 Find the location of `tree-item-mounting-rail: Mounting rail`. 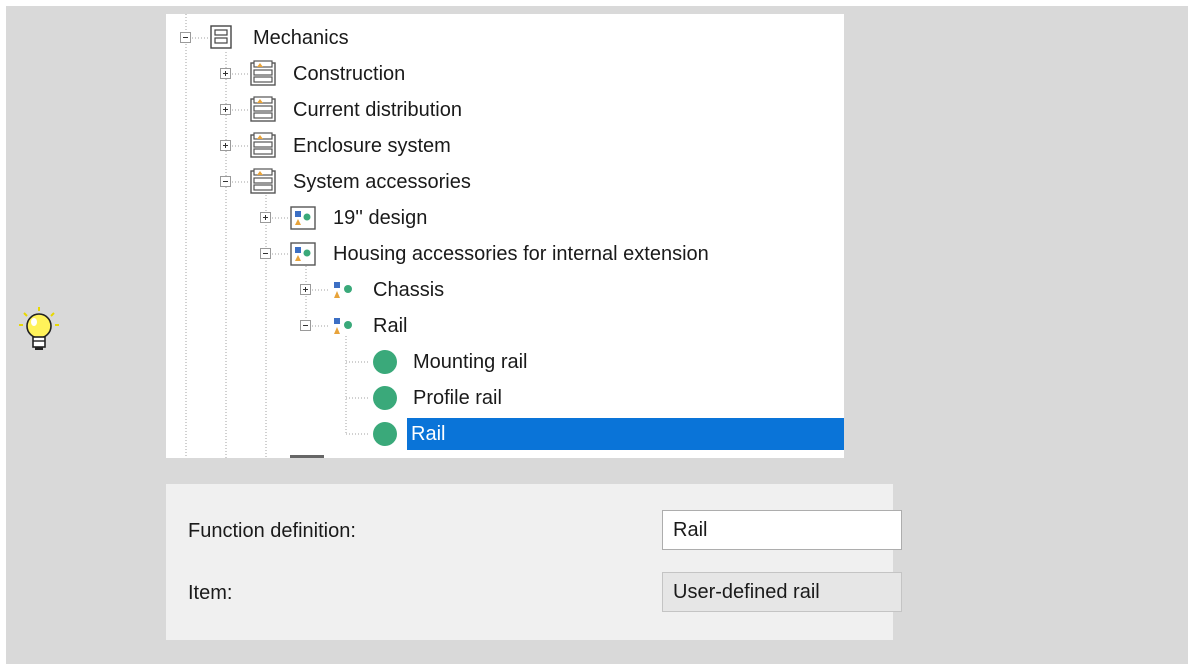

tree-item-mounting-rail: Mounting rail is located at coordinates (470, 362).